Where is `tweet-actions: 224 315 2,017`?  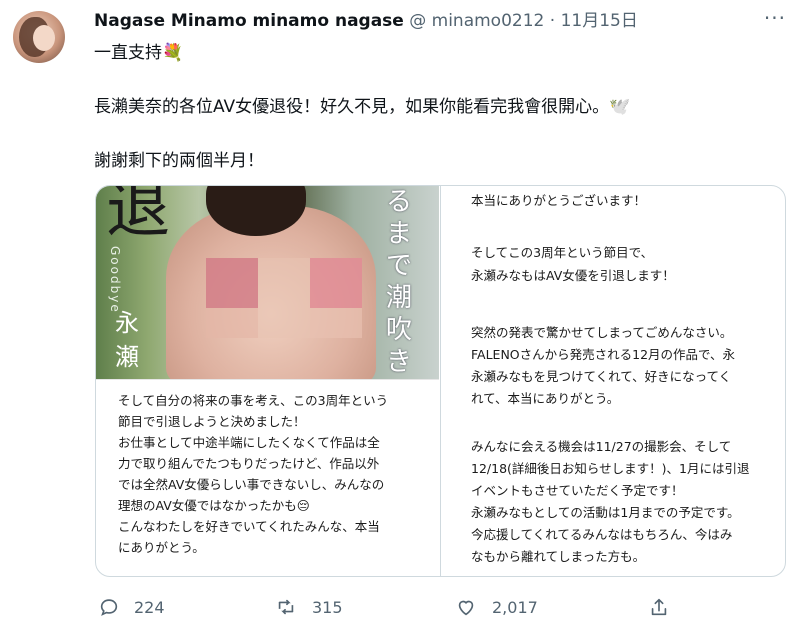
tweet-actions: 224 315 2,017 is located at coordinates (439, 607).